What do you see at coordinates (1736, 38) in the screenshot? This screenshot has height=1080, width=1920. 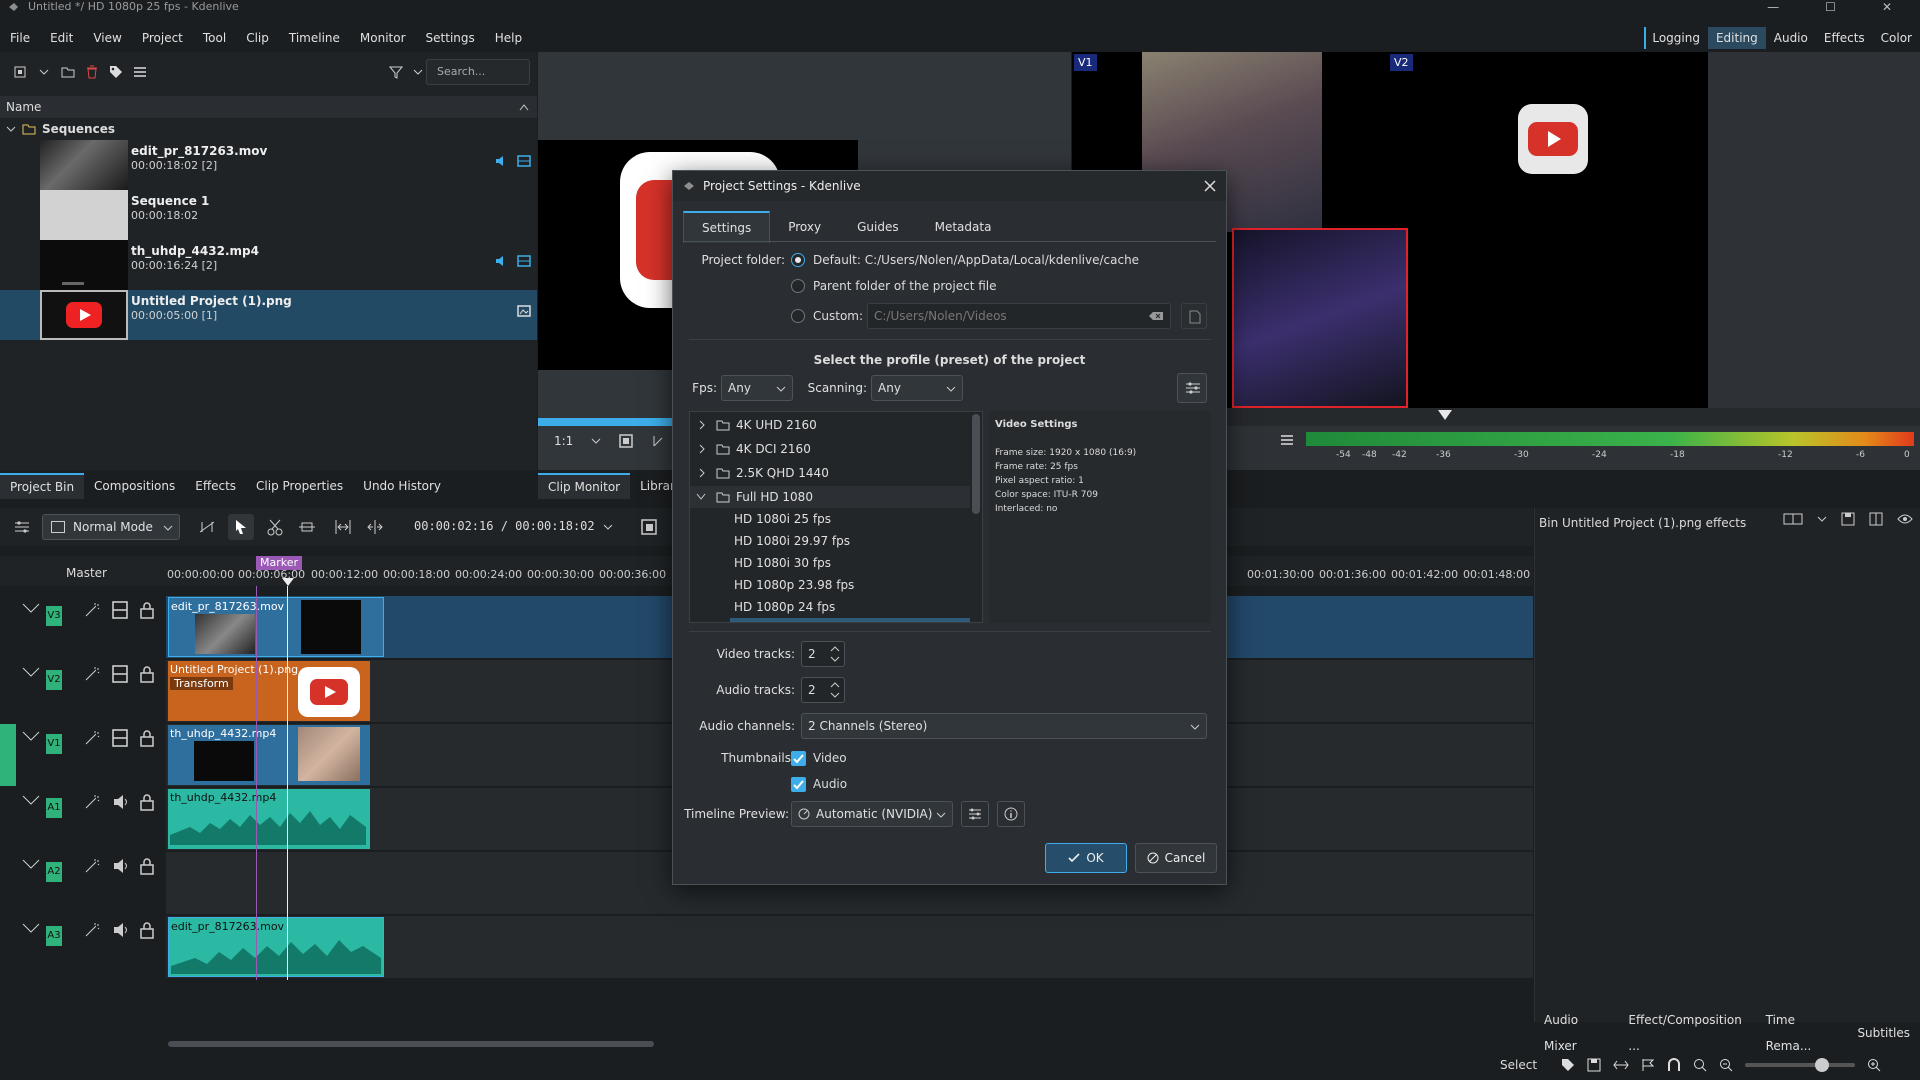 I see `workspace-editing: Editing` at bounding box center [1736, 38].